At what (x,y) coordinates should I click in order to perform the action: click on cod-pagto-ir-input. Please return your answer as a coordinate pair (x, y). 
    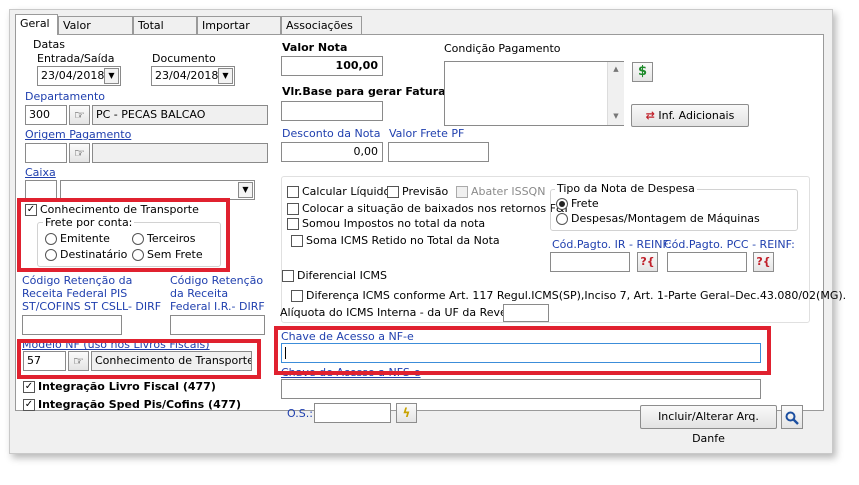
    Looking at the image, I should click on (590, 262).